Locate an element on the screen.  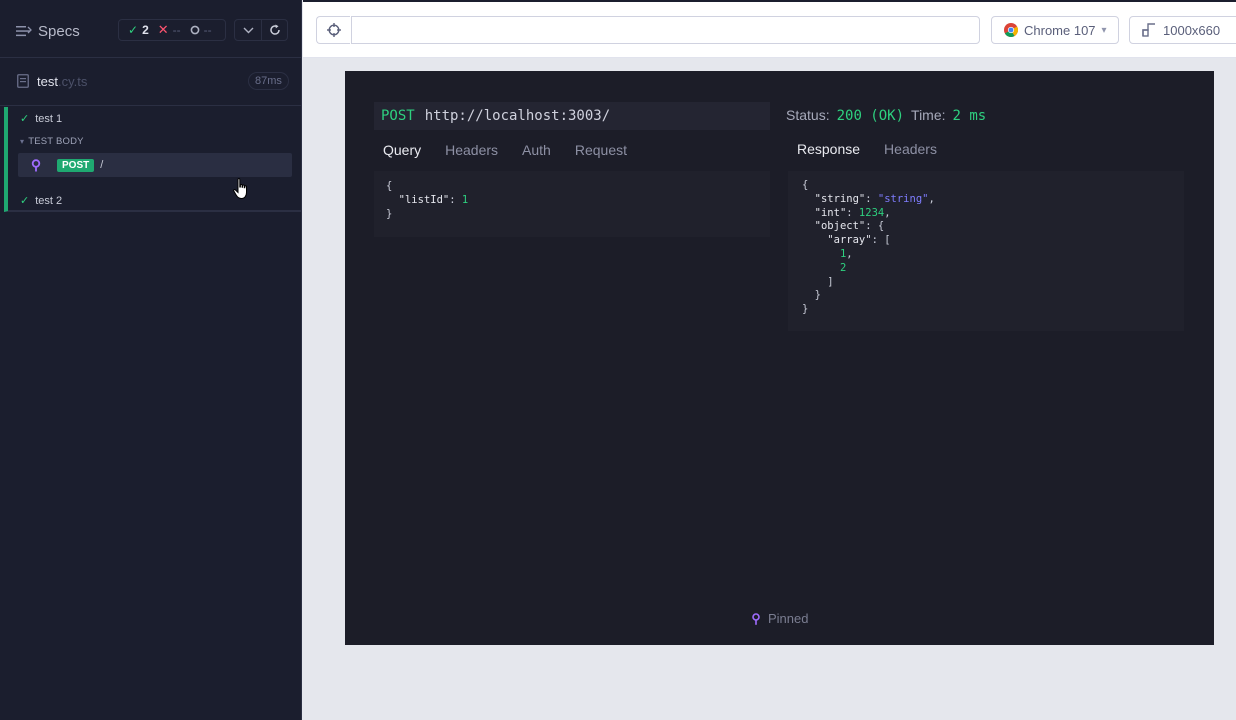
spec-file-name: test.cy.ts is located at coordinates (62, 81).